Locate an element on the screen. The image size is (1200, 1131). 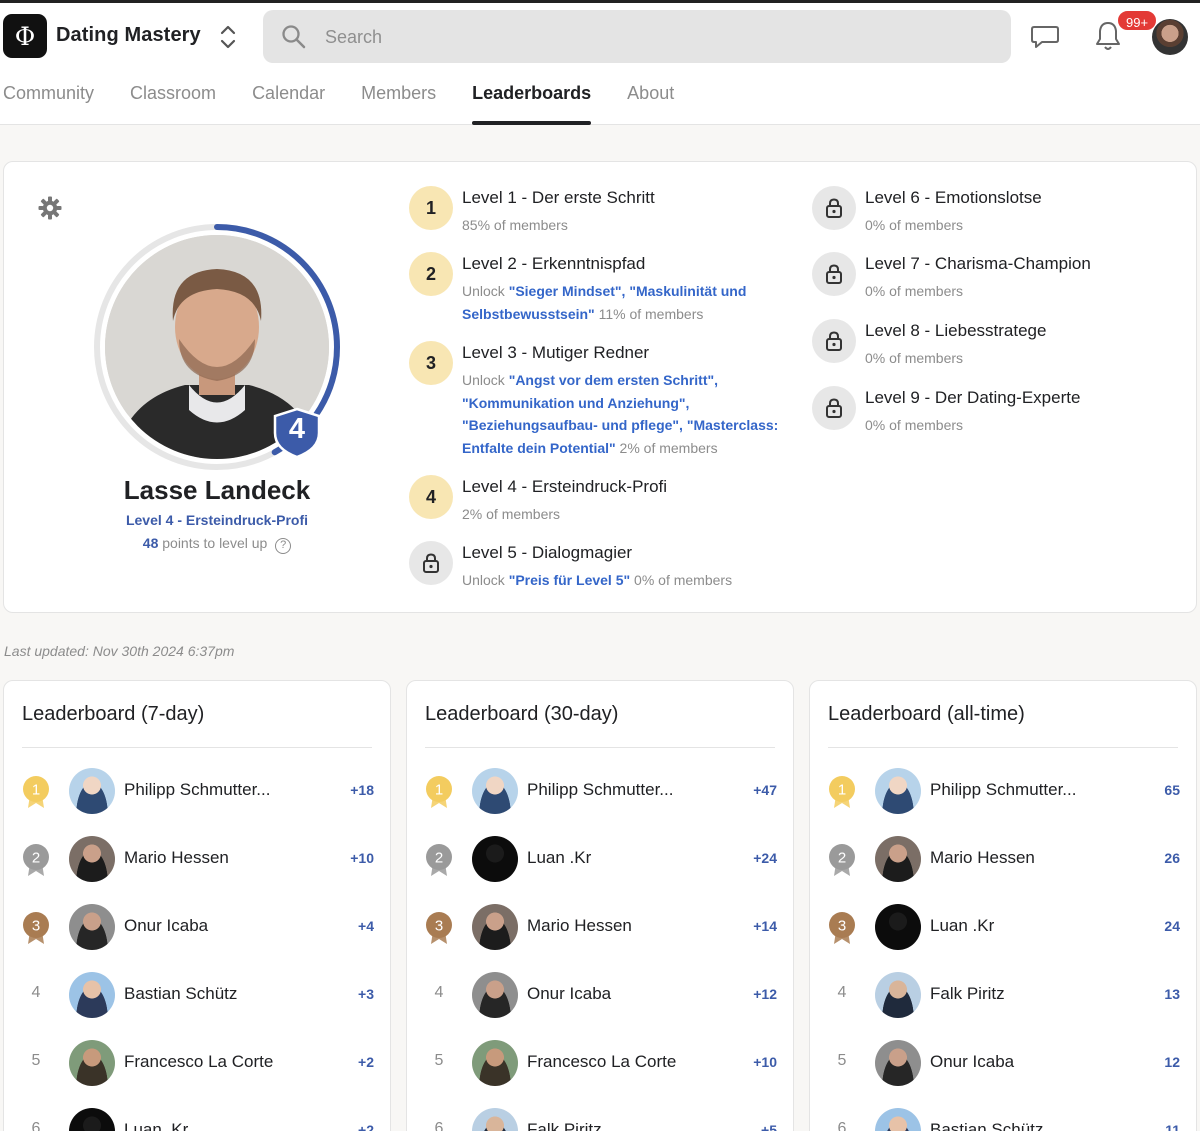
leaderboard-row: 1 Philipp Schmutter... +18 is located at coordinates (197, 791).